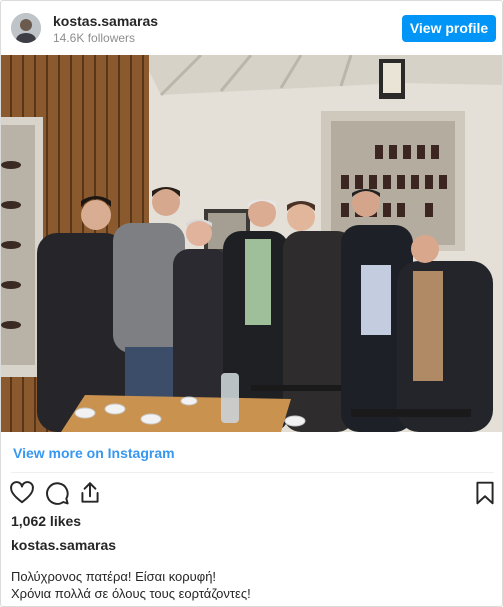  Describe the element at coordinates (94, 38) in the screenshot. I see `follower-count: 14.6K followers` at that location.